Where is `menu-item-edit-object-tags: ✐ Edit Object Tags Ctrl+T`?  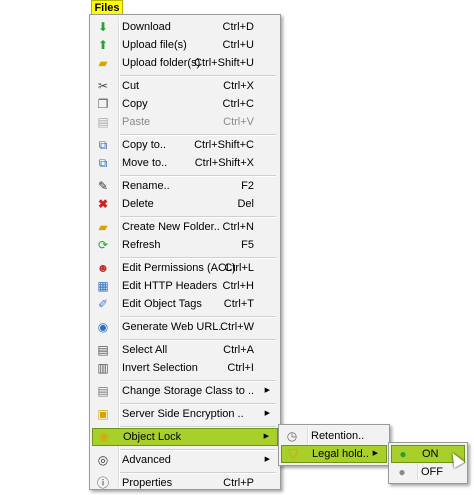
menu-item-edit-object-tags: ✐ Edit Object Tags Ctrl+T is located at coordinates (185, 304).